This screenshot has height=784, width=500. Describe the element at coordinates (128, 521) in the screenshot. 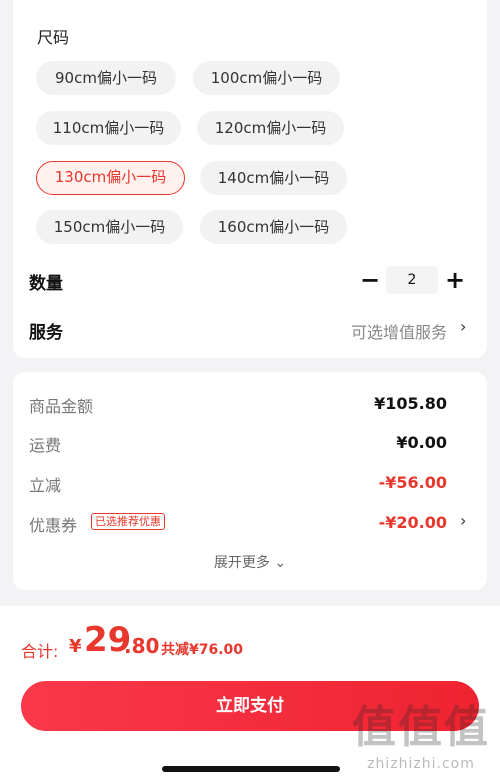

I see `coupon-badge: 已选推荐优惠` at that location.